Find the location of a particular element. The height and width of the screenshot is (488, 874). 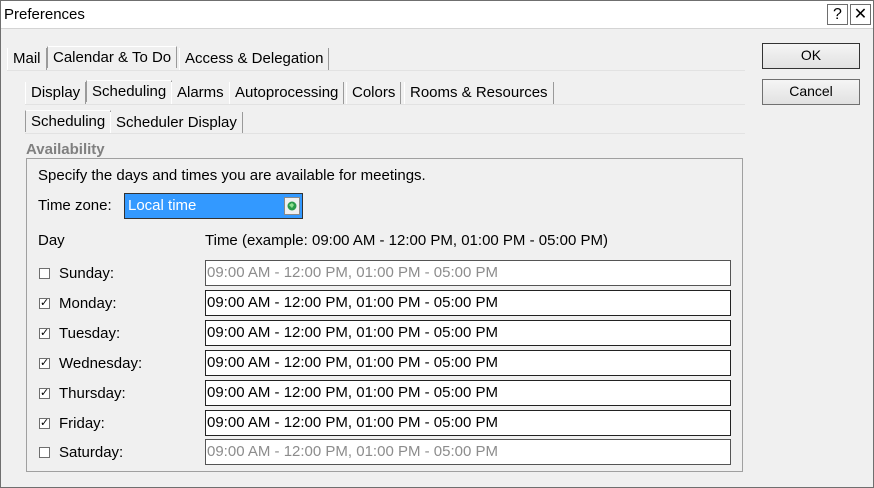

tab-rooms-resources: Rooms & Resources is located at coordinates (479, 93).